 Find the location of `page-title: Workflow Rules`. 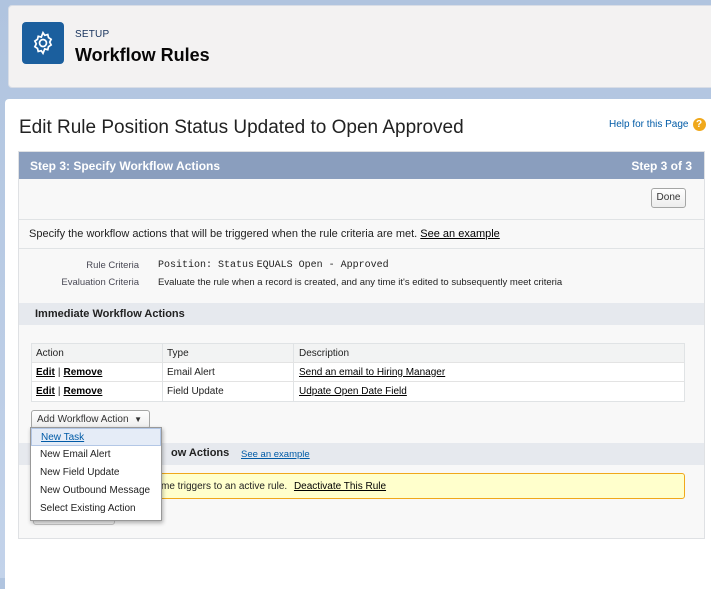

page-title: Workflow Rules is located at coordinates (142, 55).